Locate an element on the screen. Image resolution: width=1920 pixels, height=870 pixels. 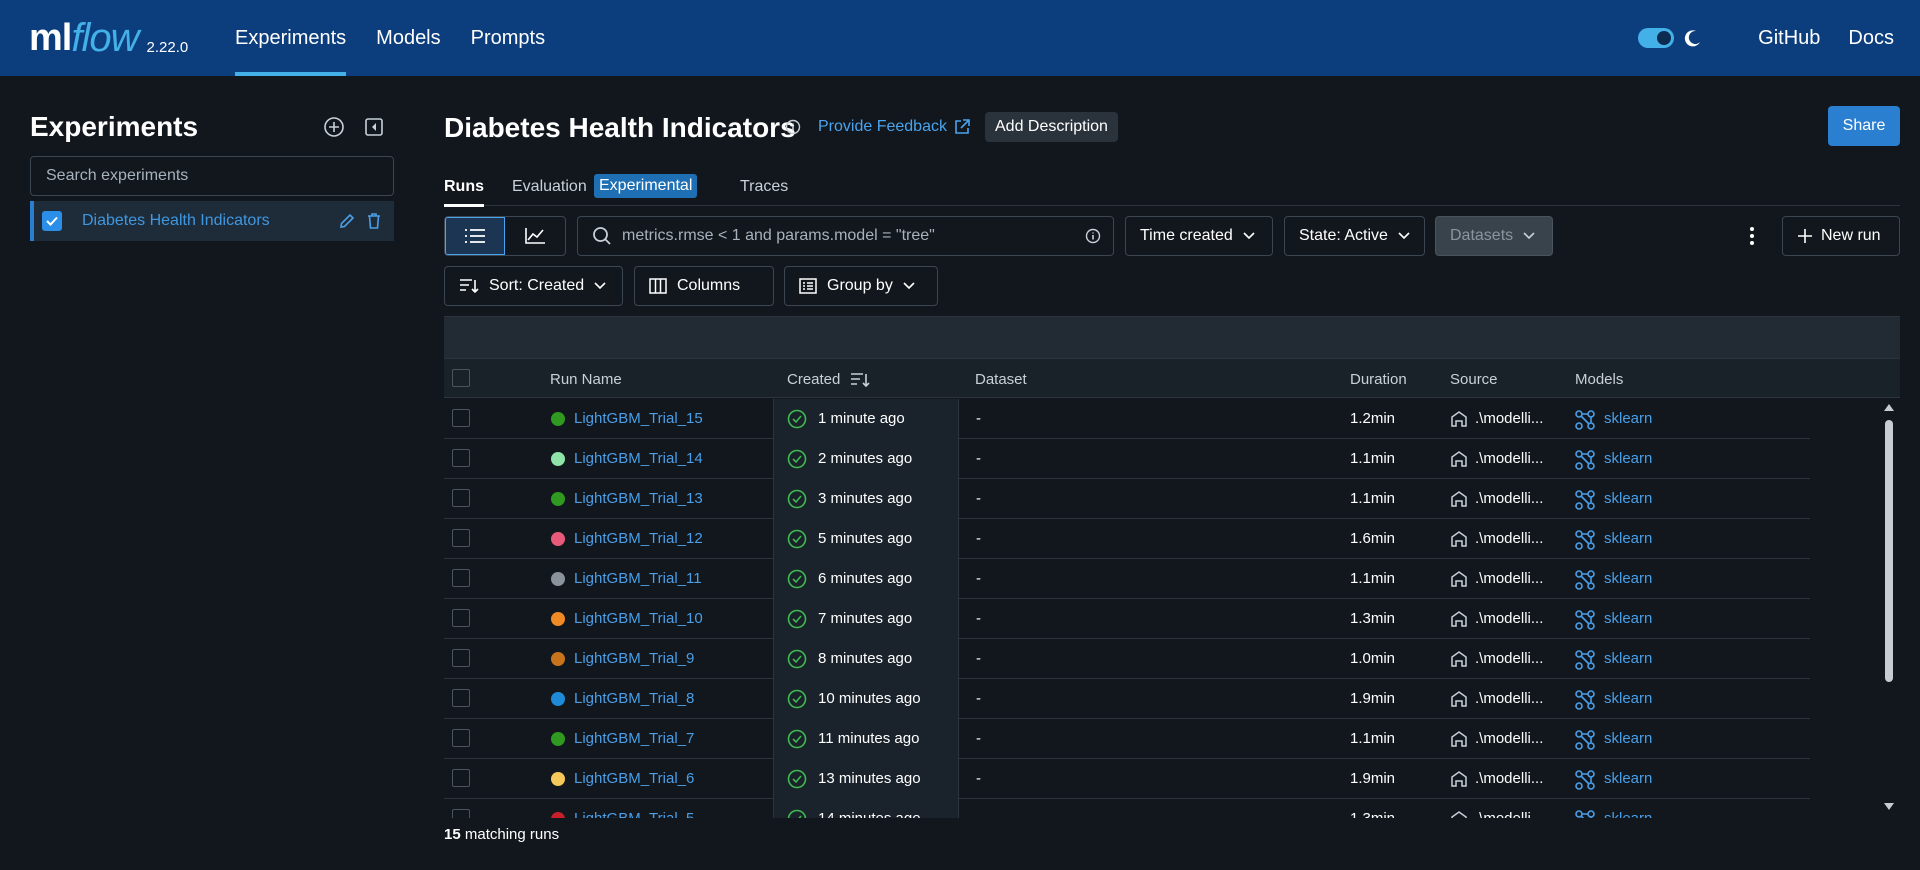
columns-dropdown: Columns is located at coordinates (704, 286).